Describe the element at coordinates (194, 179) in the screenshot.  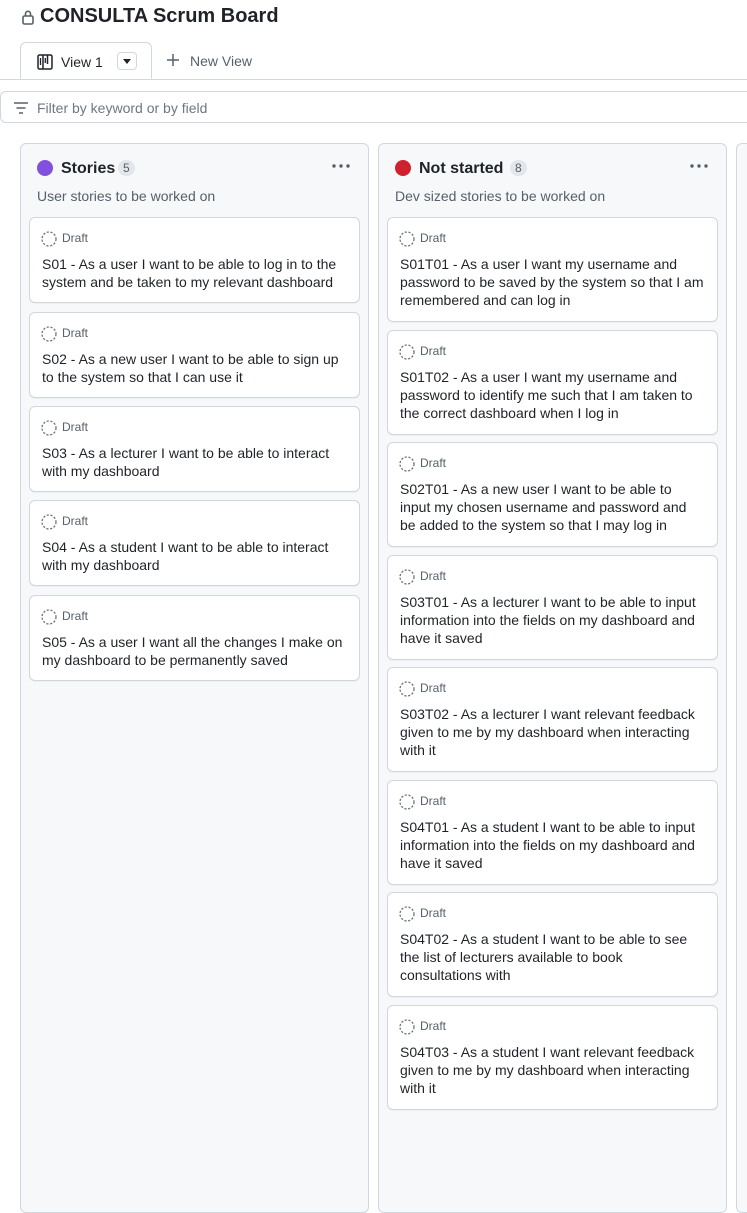
I see `column-header: Stories 5 User stories to be worked on` at that location.